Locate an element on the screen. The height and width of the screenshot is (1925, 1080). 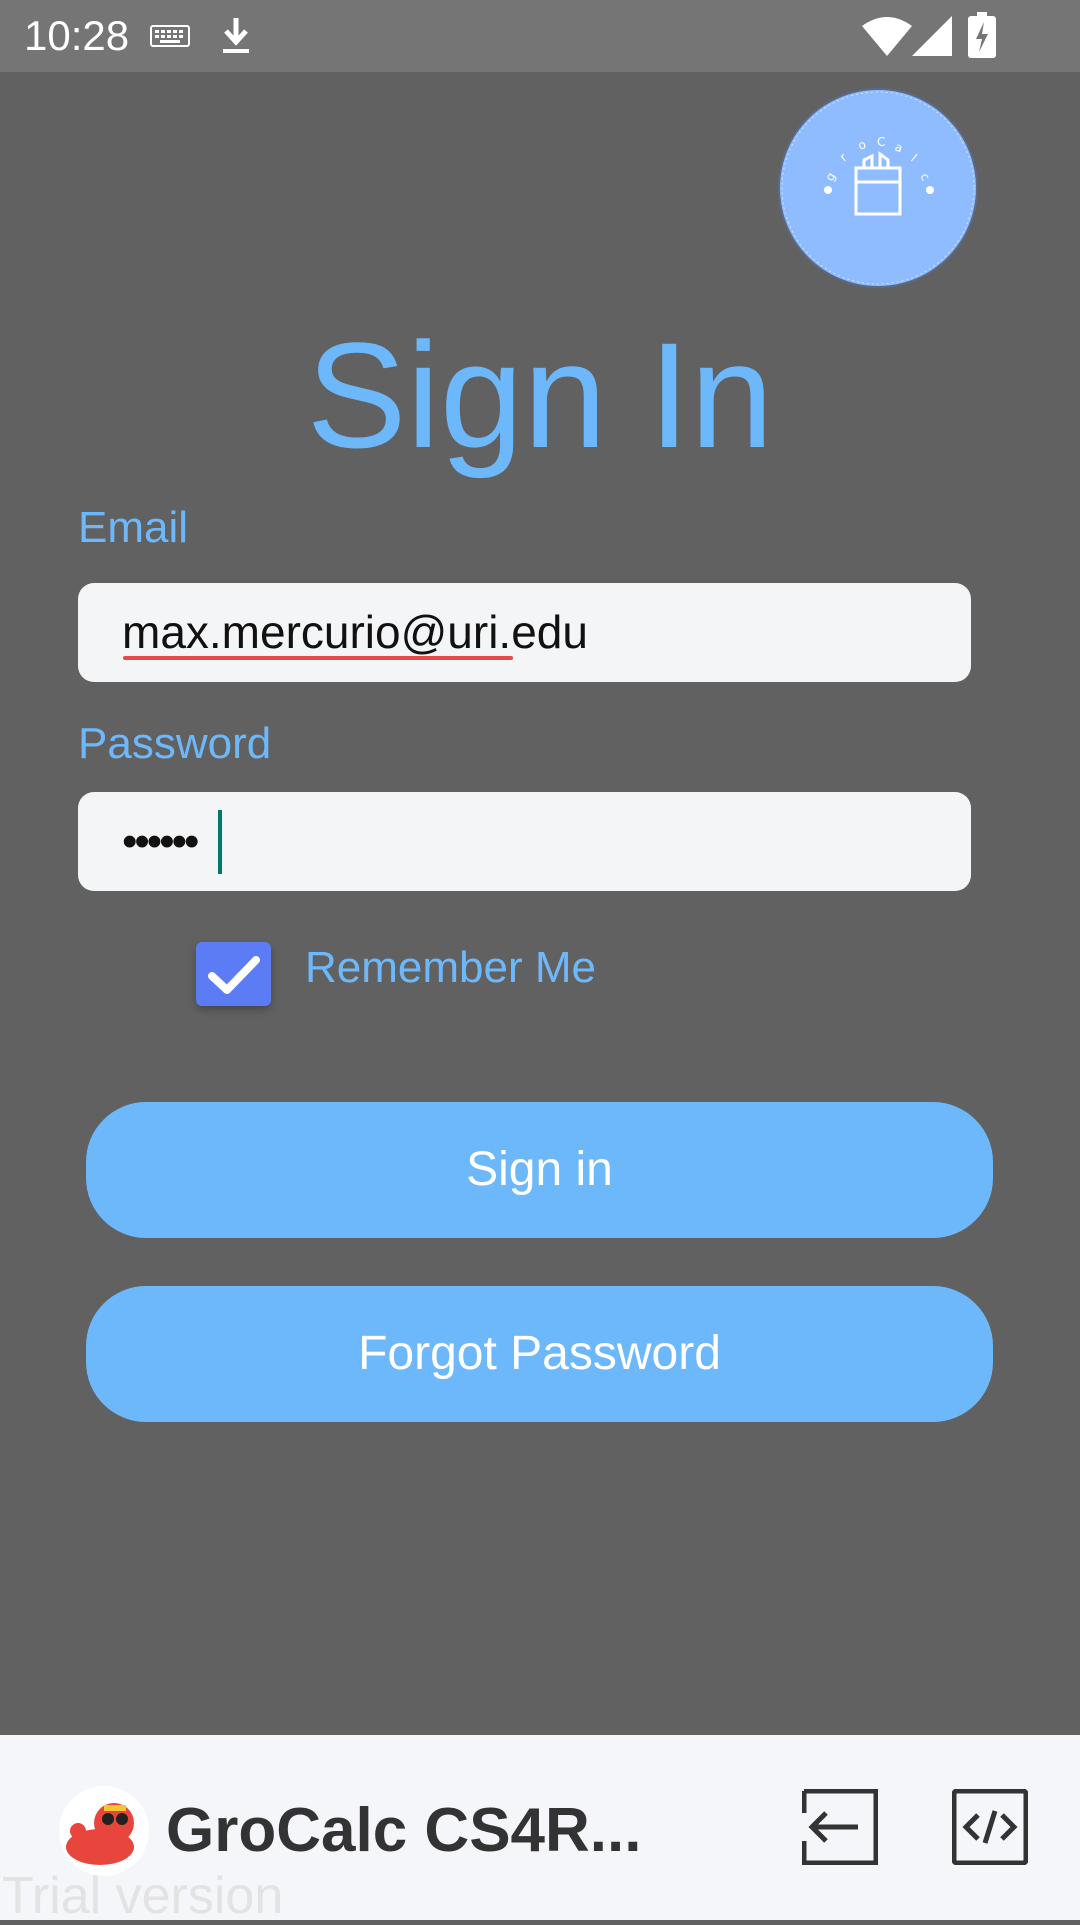
svg-text: C is located at coordinates (881, 142).